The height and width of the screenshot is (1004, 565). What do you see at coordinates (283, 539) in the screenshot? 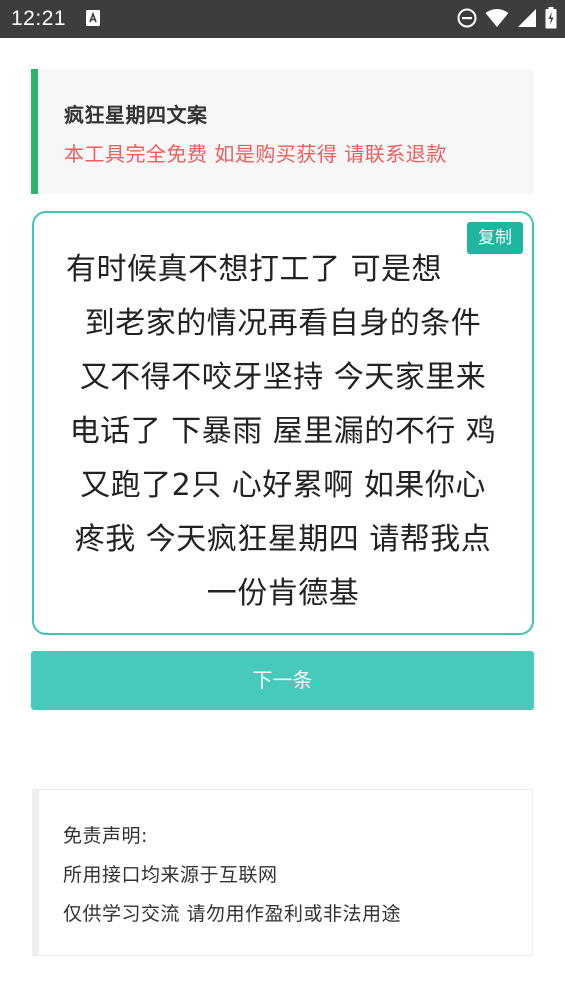
I see `text-line: 疼我 今天疯狂星期四 请帮我点` at bounding box center [283, 539].